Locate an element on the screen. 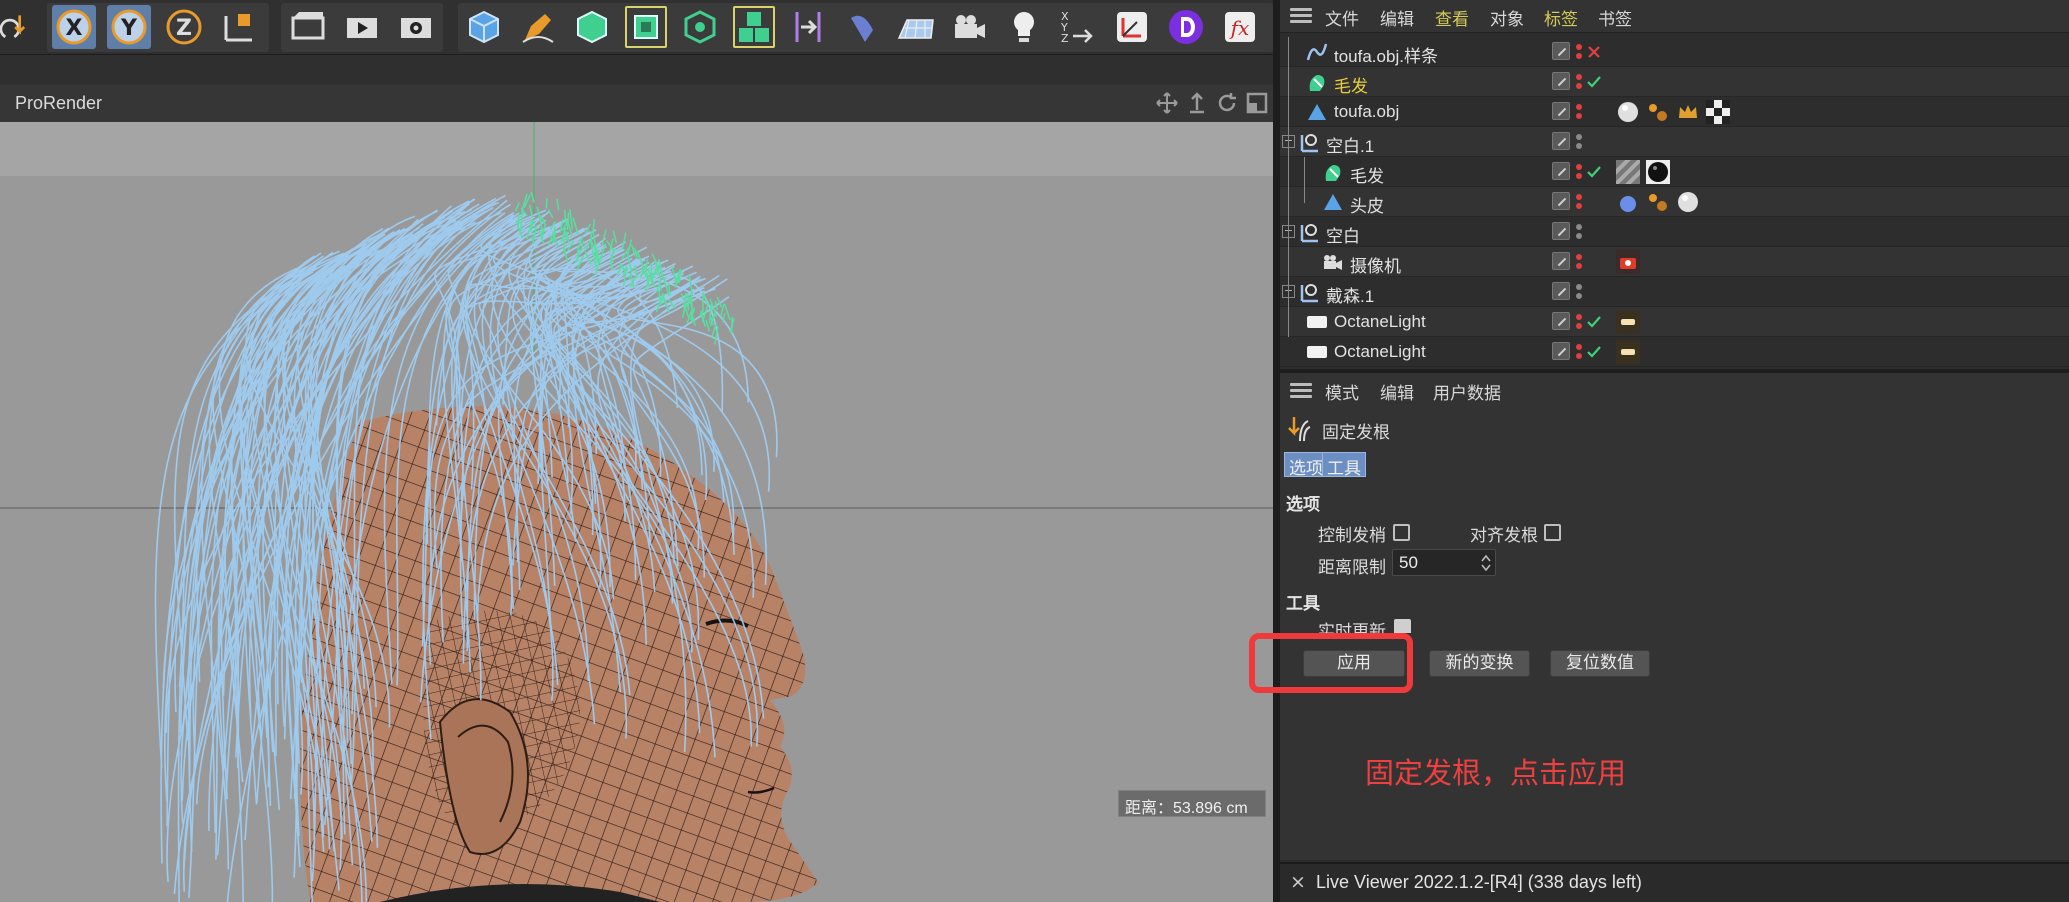 The width and height of the screenshot is (2069, 902). disabled-x-icon is located at coordinates (1594, 52).